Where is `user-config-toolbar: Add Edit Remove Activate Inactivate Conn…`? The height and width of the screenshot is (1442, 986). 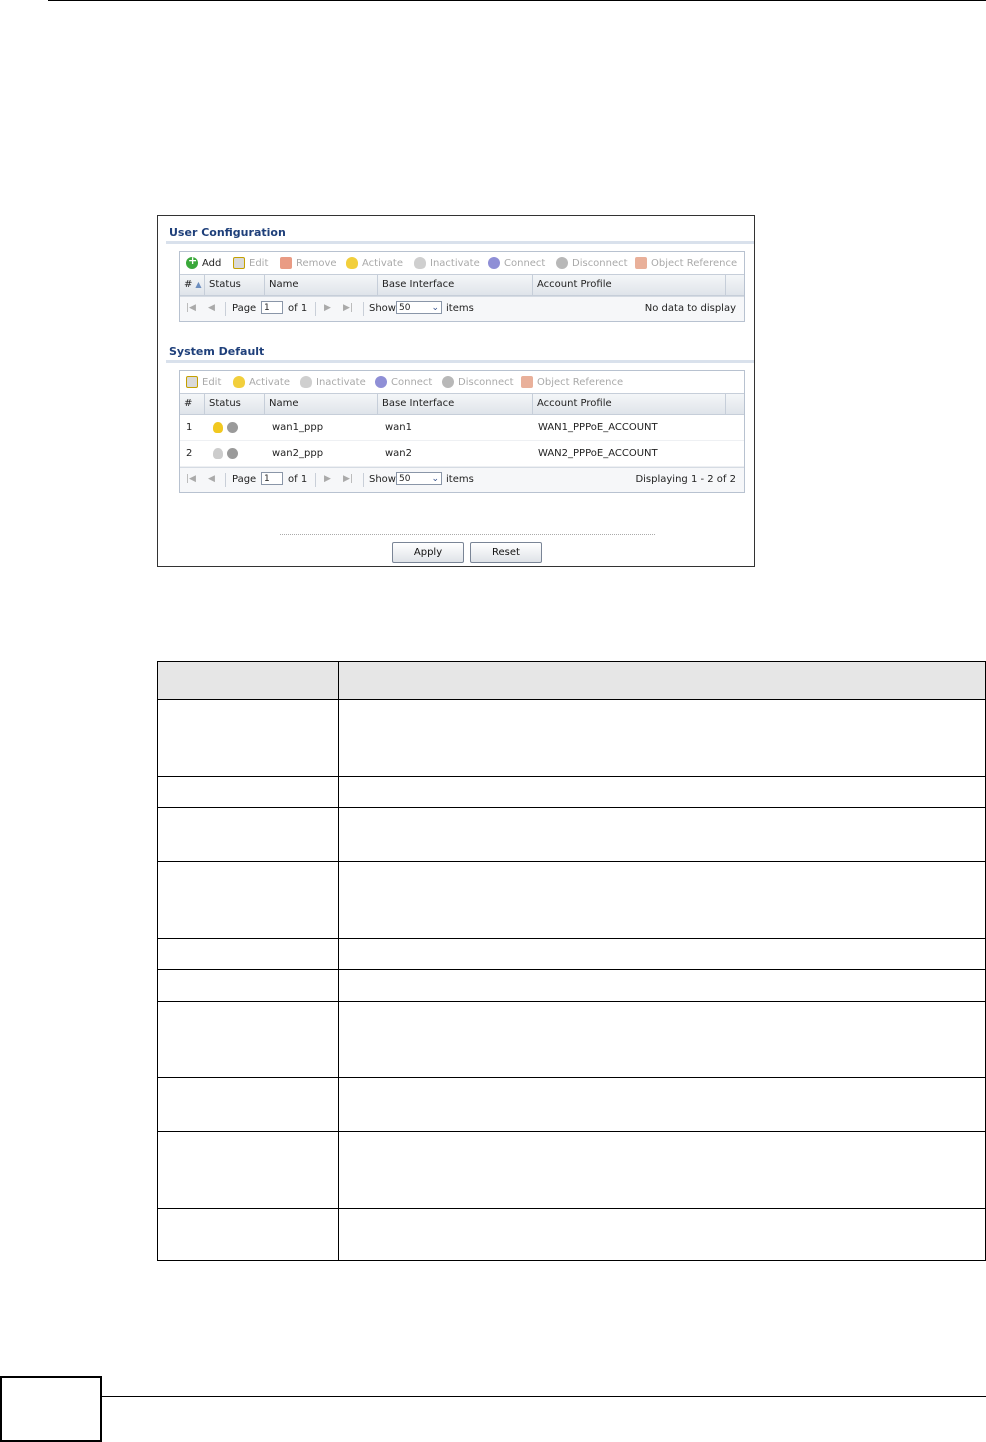
user-config-toolbar: Add Edit Remove Activate Inactivate Conn… is located at coordinates (462, 263).